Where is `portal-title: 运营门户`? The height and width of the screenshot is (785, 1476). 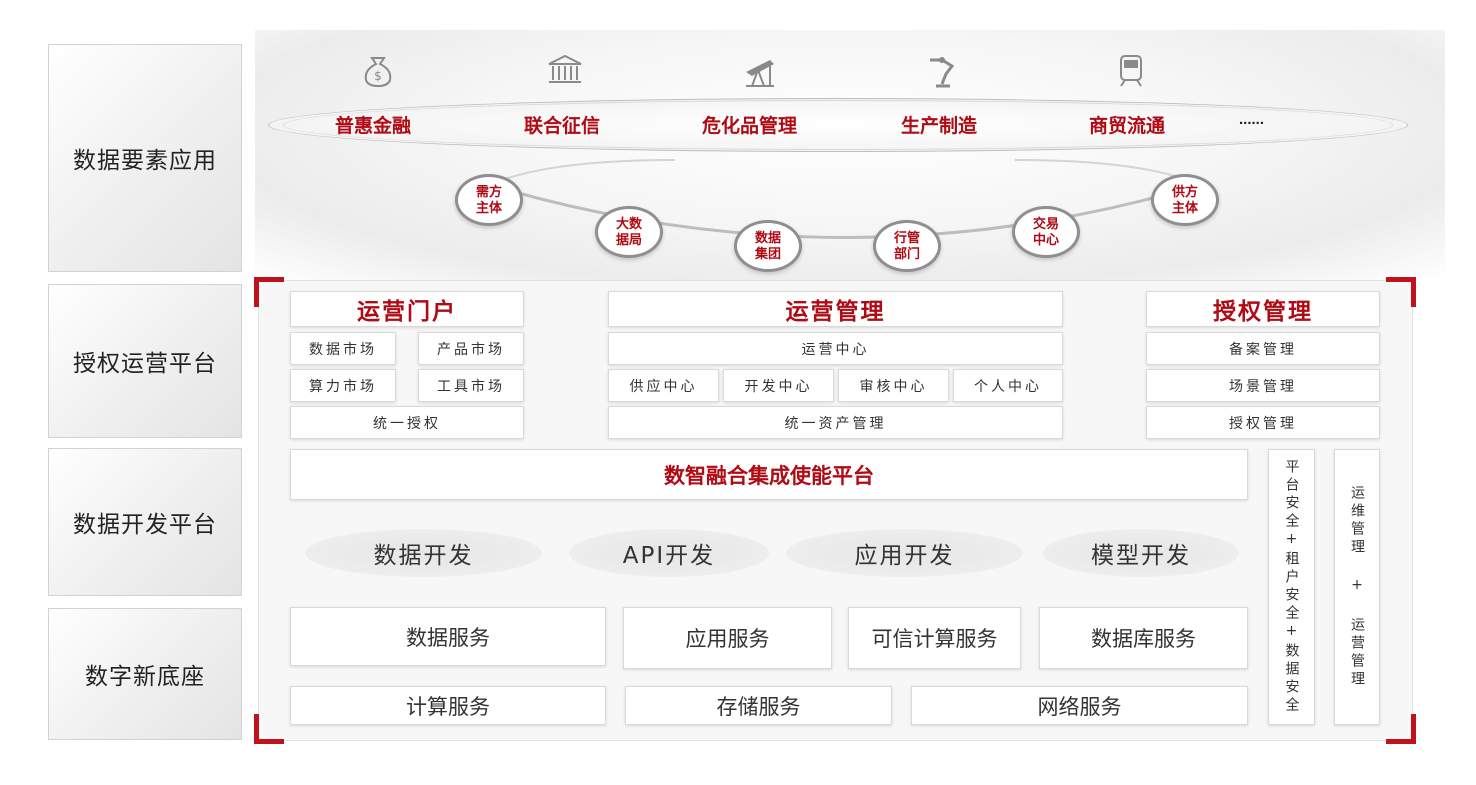 portal-title: 运营门户 is located at coordinates (407, 309).